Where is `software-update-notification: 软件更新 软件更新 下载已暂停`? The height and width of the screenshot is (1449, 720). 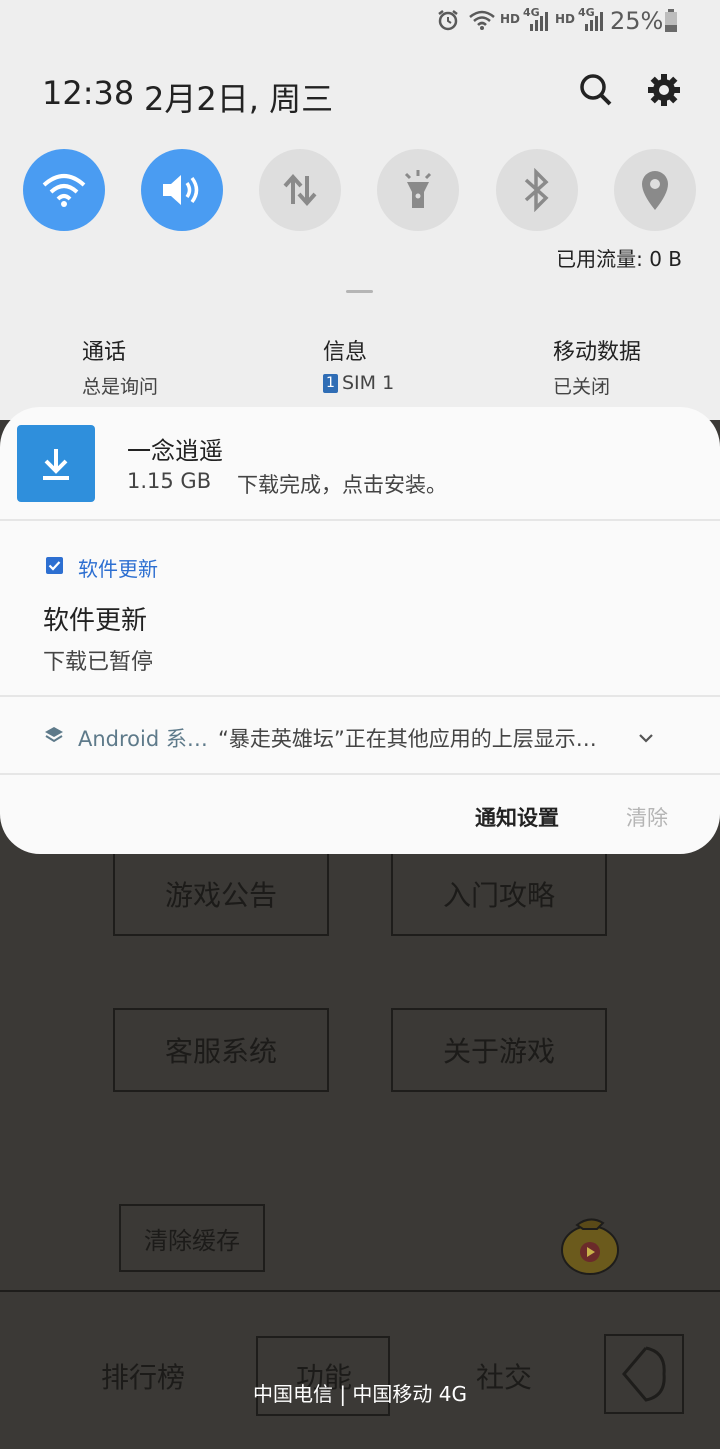
software-update-notification: 软件更新 软件更新 下载已暂停 is located at coordinates (360, 608).